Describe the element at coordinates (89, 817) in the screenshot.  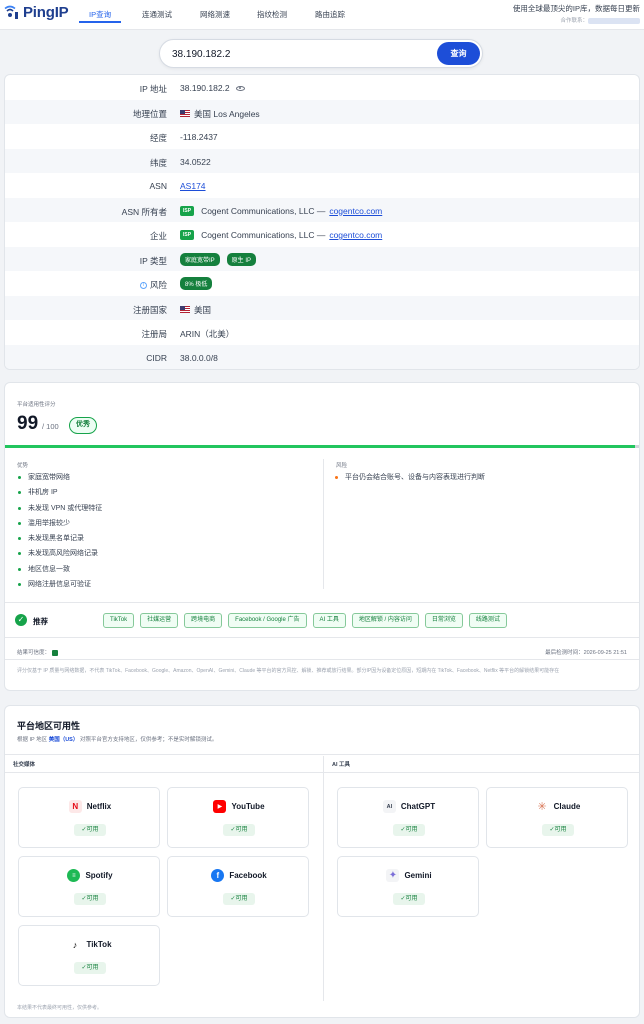
I see `platform-card-netflix: N Netflix ✓可用` at that location.